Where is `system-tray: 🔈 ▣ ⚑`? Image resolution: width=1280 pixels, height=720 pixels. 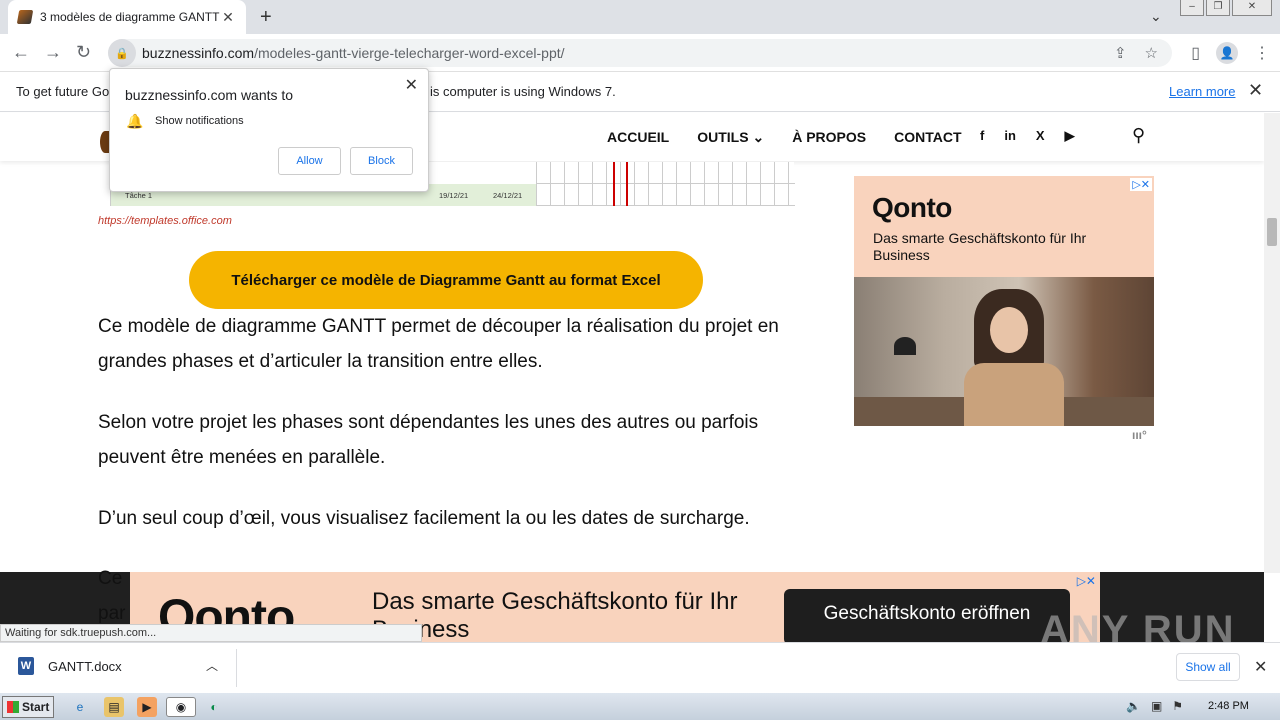 system-tray: 🔈 ▣ ⚑ is located at coordinates (1154, 706).